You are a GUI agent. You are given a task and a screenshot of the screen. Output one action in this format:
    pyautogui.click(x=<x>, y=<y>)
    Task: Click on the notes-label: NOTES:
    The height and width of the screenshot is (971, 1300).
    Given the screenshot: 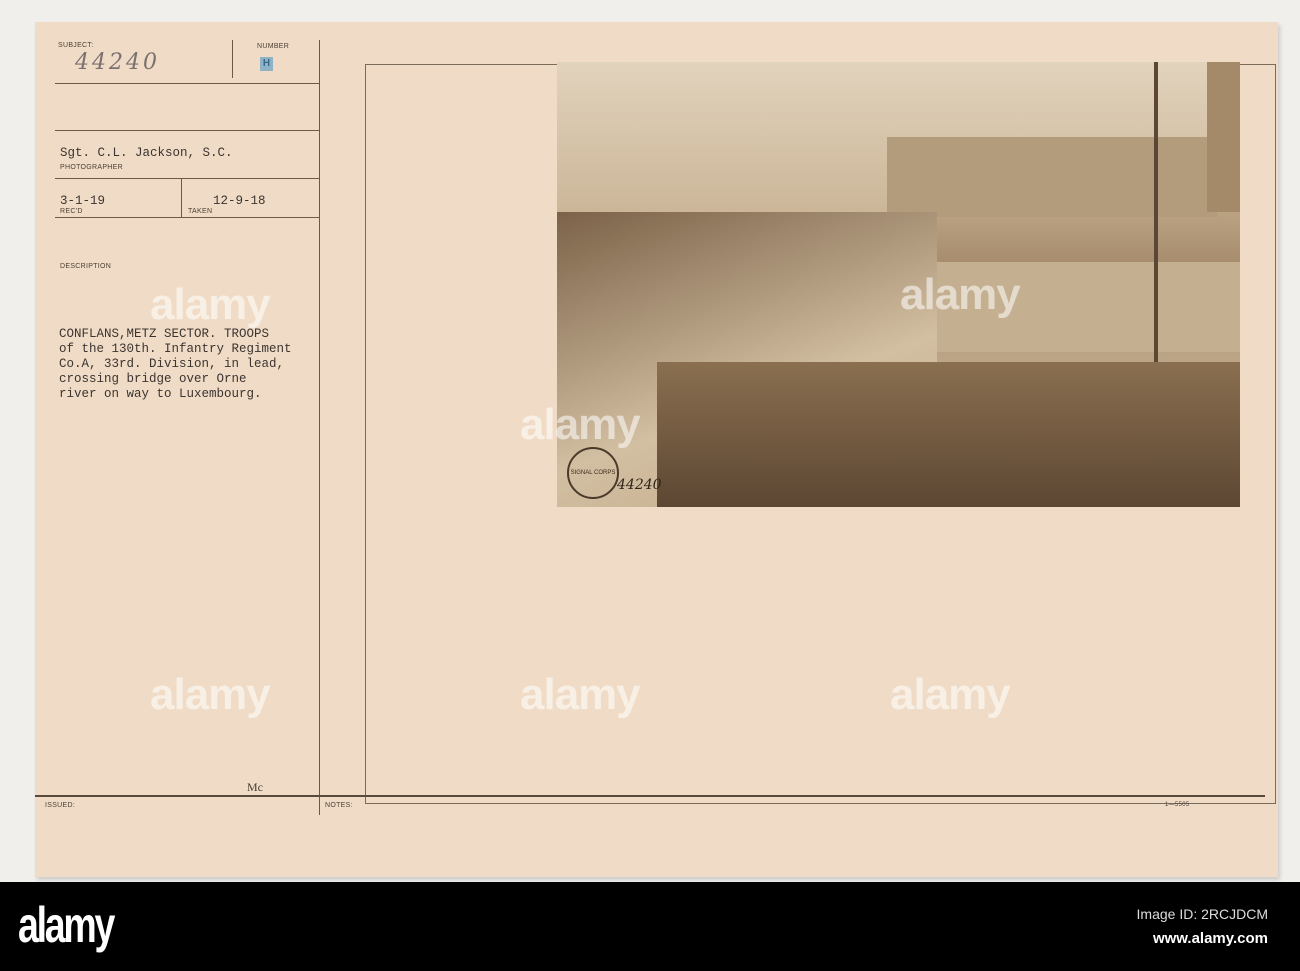 What is the action you would take?
    pyautogui.click(x=339, y=805)
    